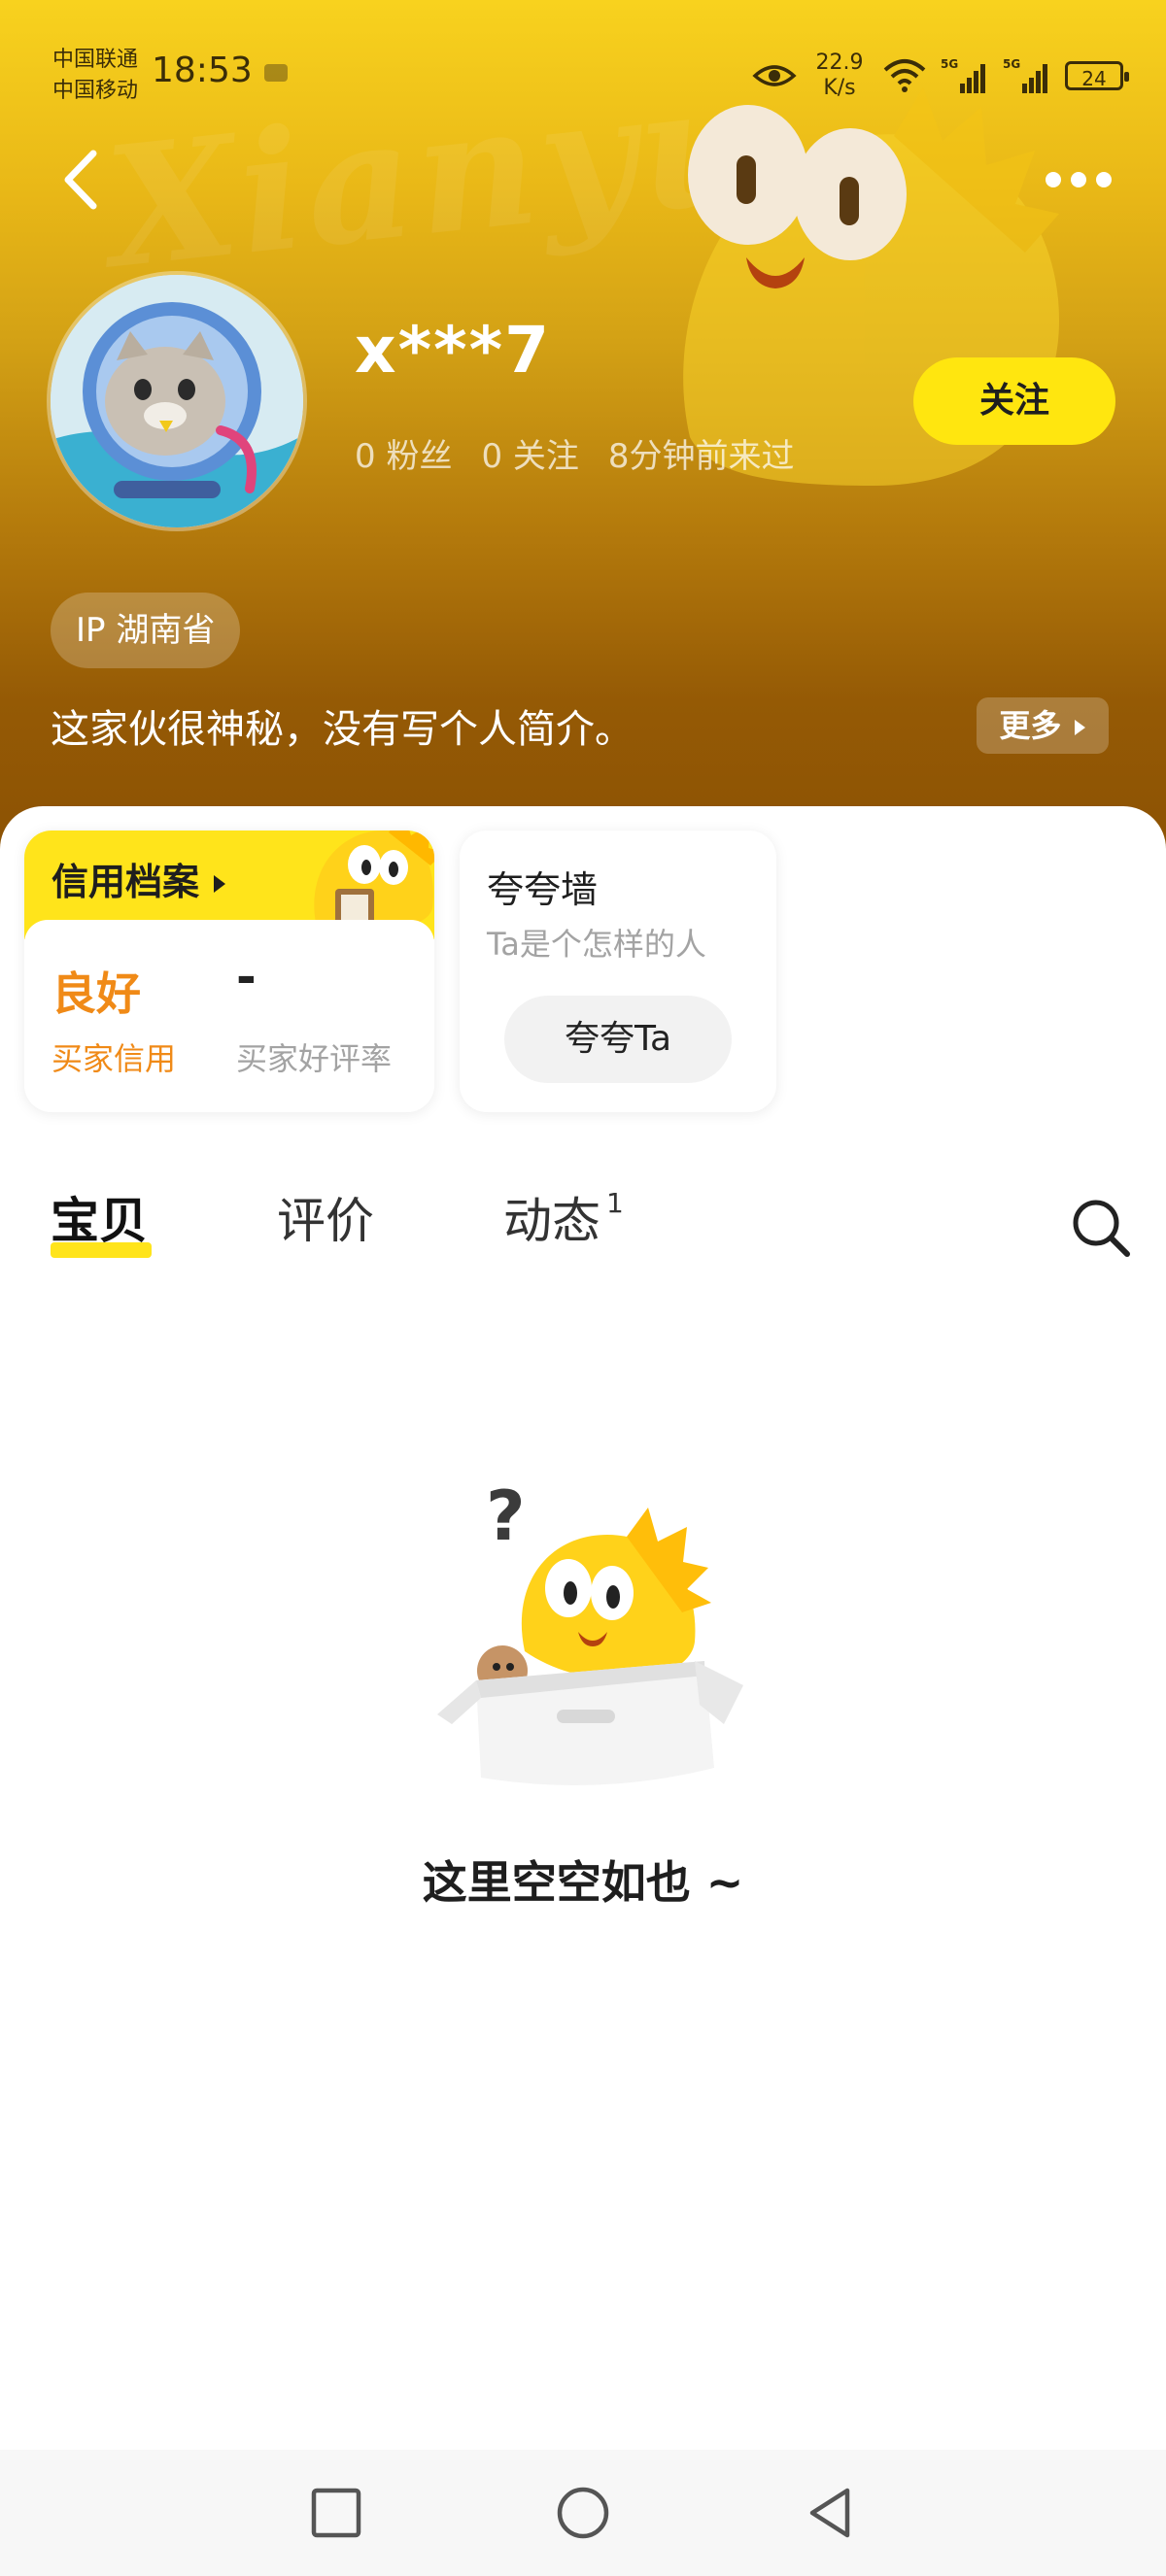 Image resolution: width=1166 pixels, height=2576 pixels. Describe the element at coordinates (831, 2513) in the screenshot. I see `triangle-back-icon` at that location.